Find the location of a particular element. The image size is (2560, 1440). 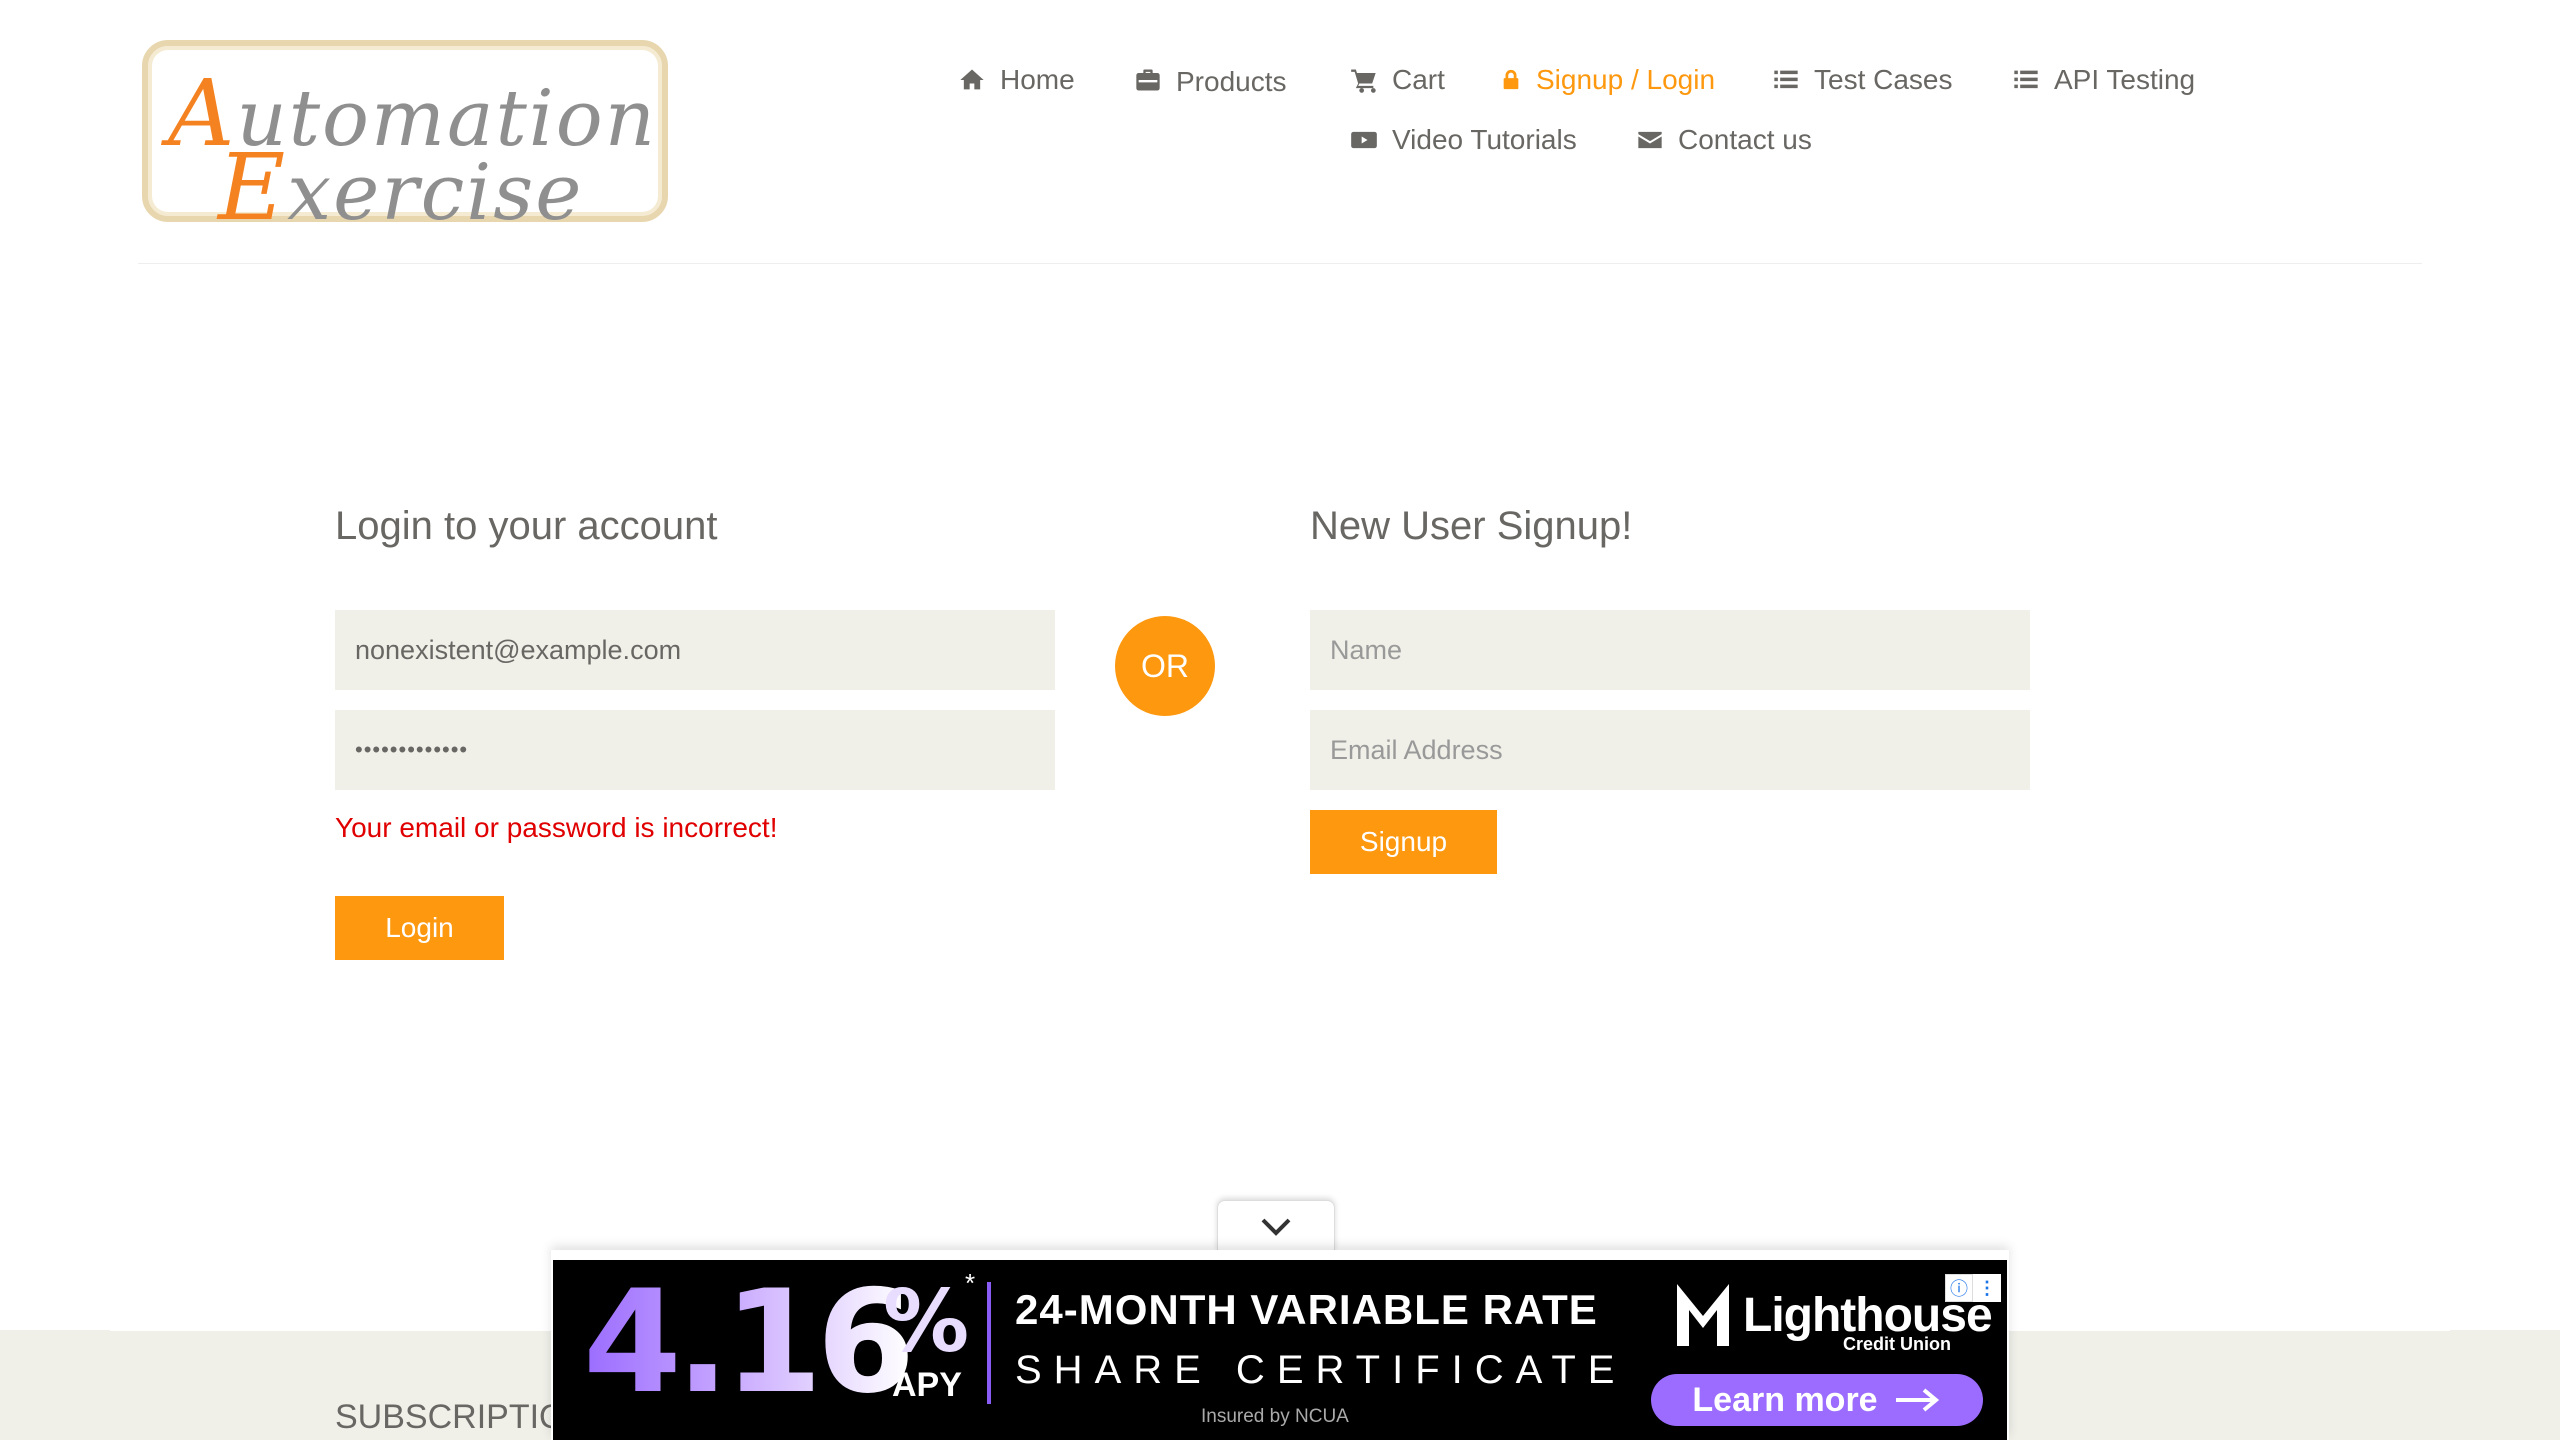

ad-rate: 4.16 is located at coordinates (749, 1342).